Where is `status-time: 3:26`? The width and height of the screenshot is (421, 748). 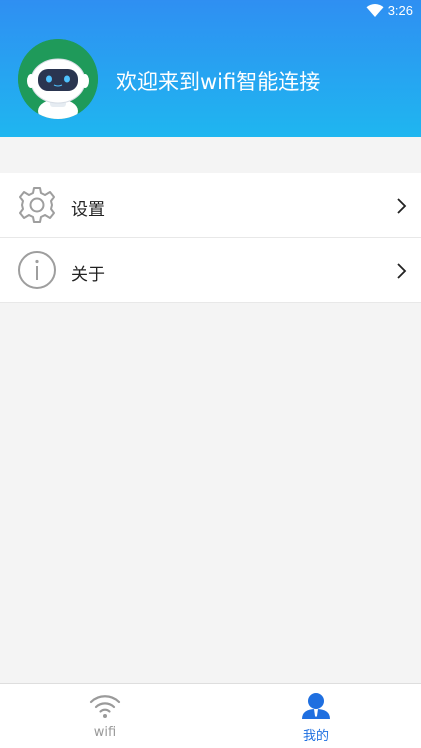 status-time: 3:26 is located at coordinates (400, 10).